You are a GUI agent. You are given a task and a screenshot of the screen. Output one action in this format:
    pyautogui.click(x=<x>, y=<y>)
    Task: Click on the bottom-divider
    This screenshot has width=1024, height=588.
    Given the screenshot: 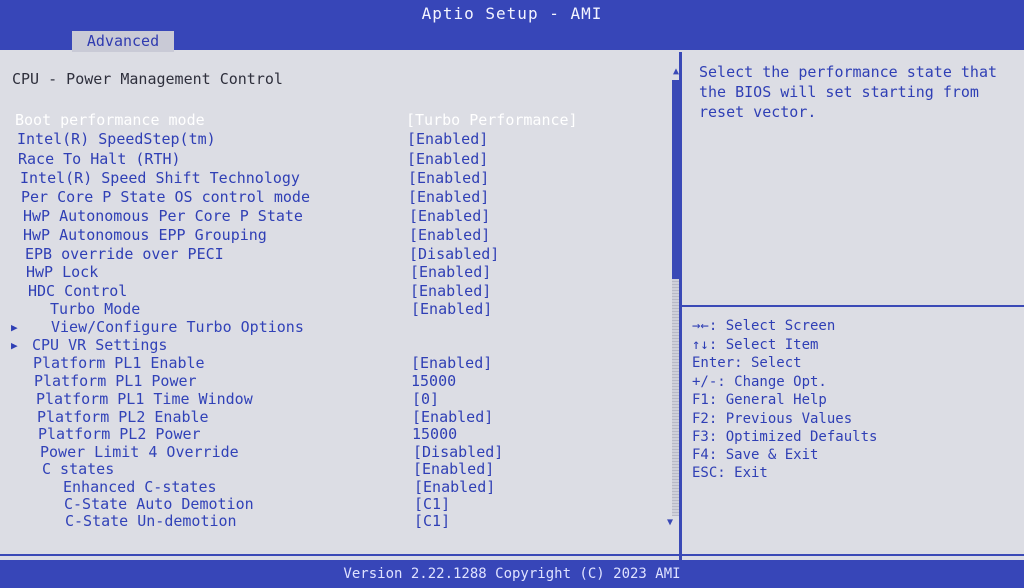 What is the action you would take?
    pyautogui.click(x=512, y=555)
    